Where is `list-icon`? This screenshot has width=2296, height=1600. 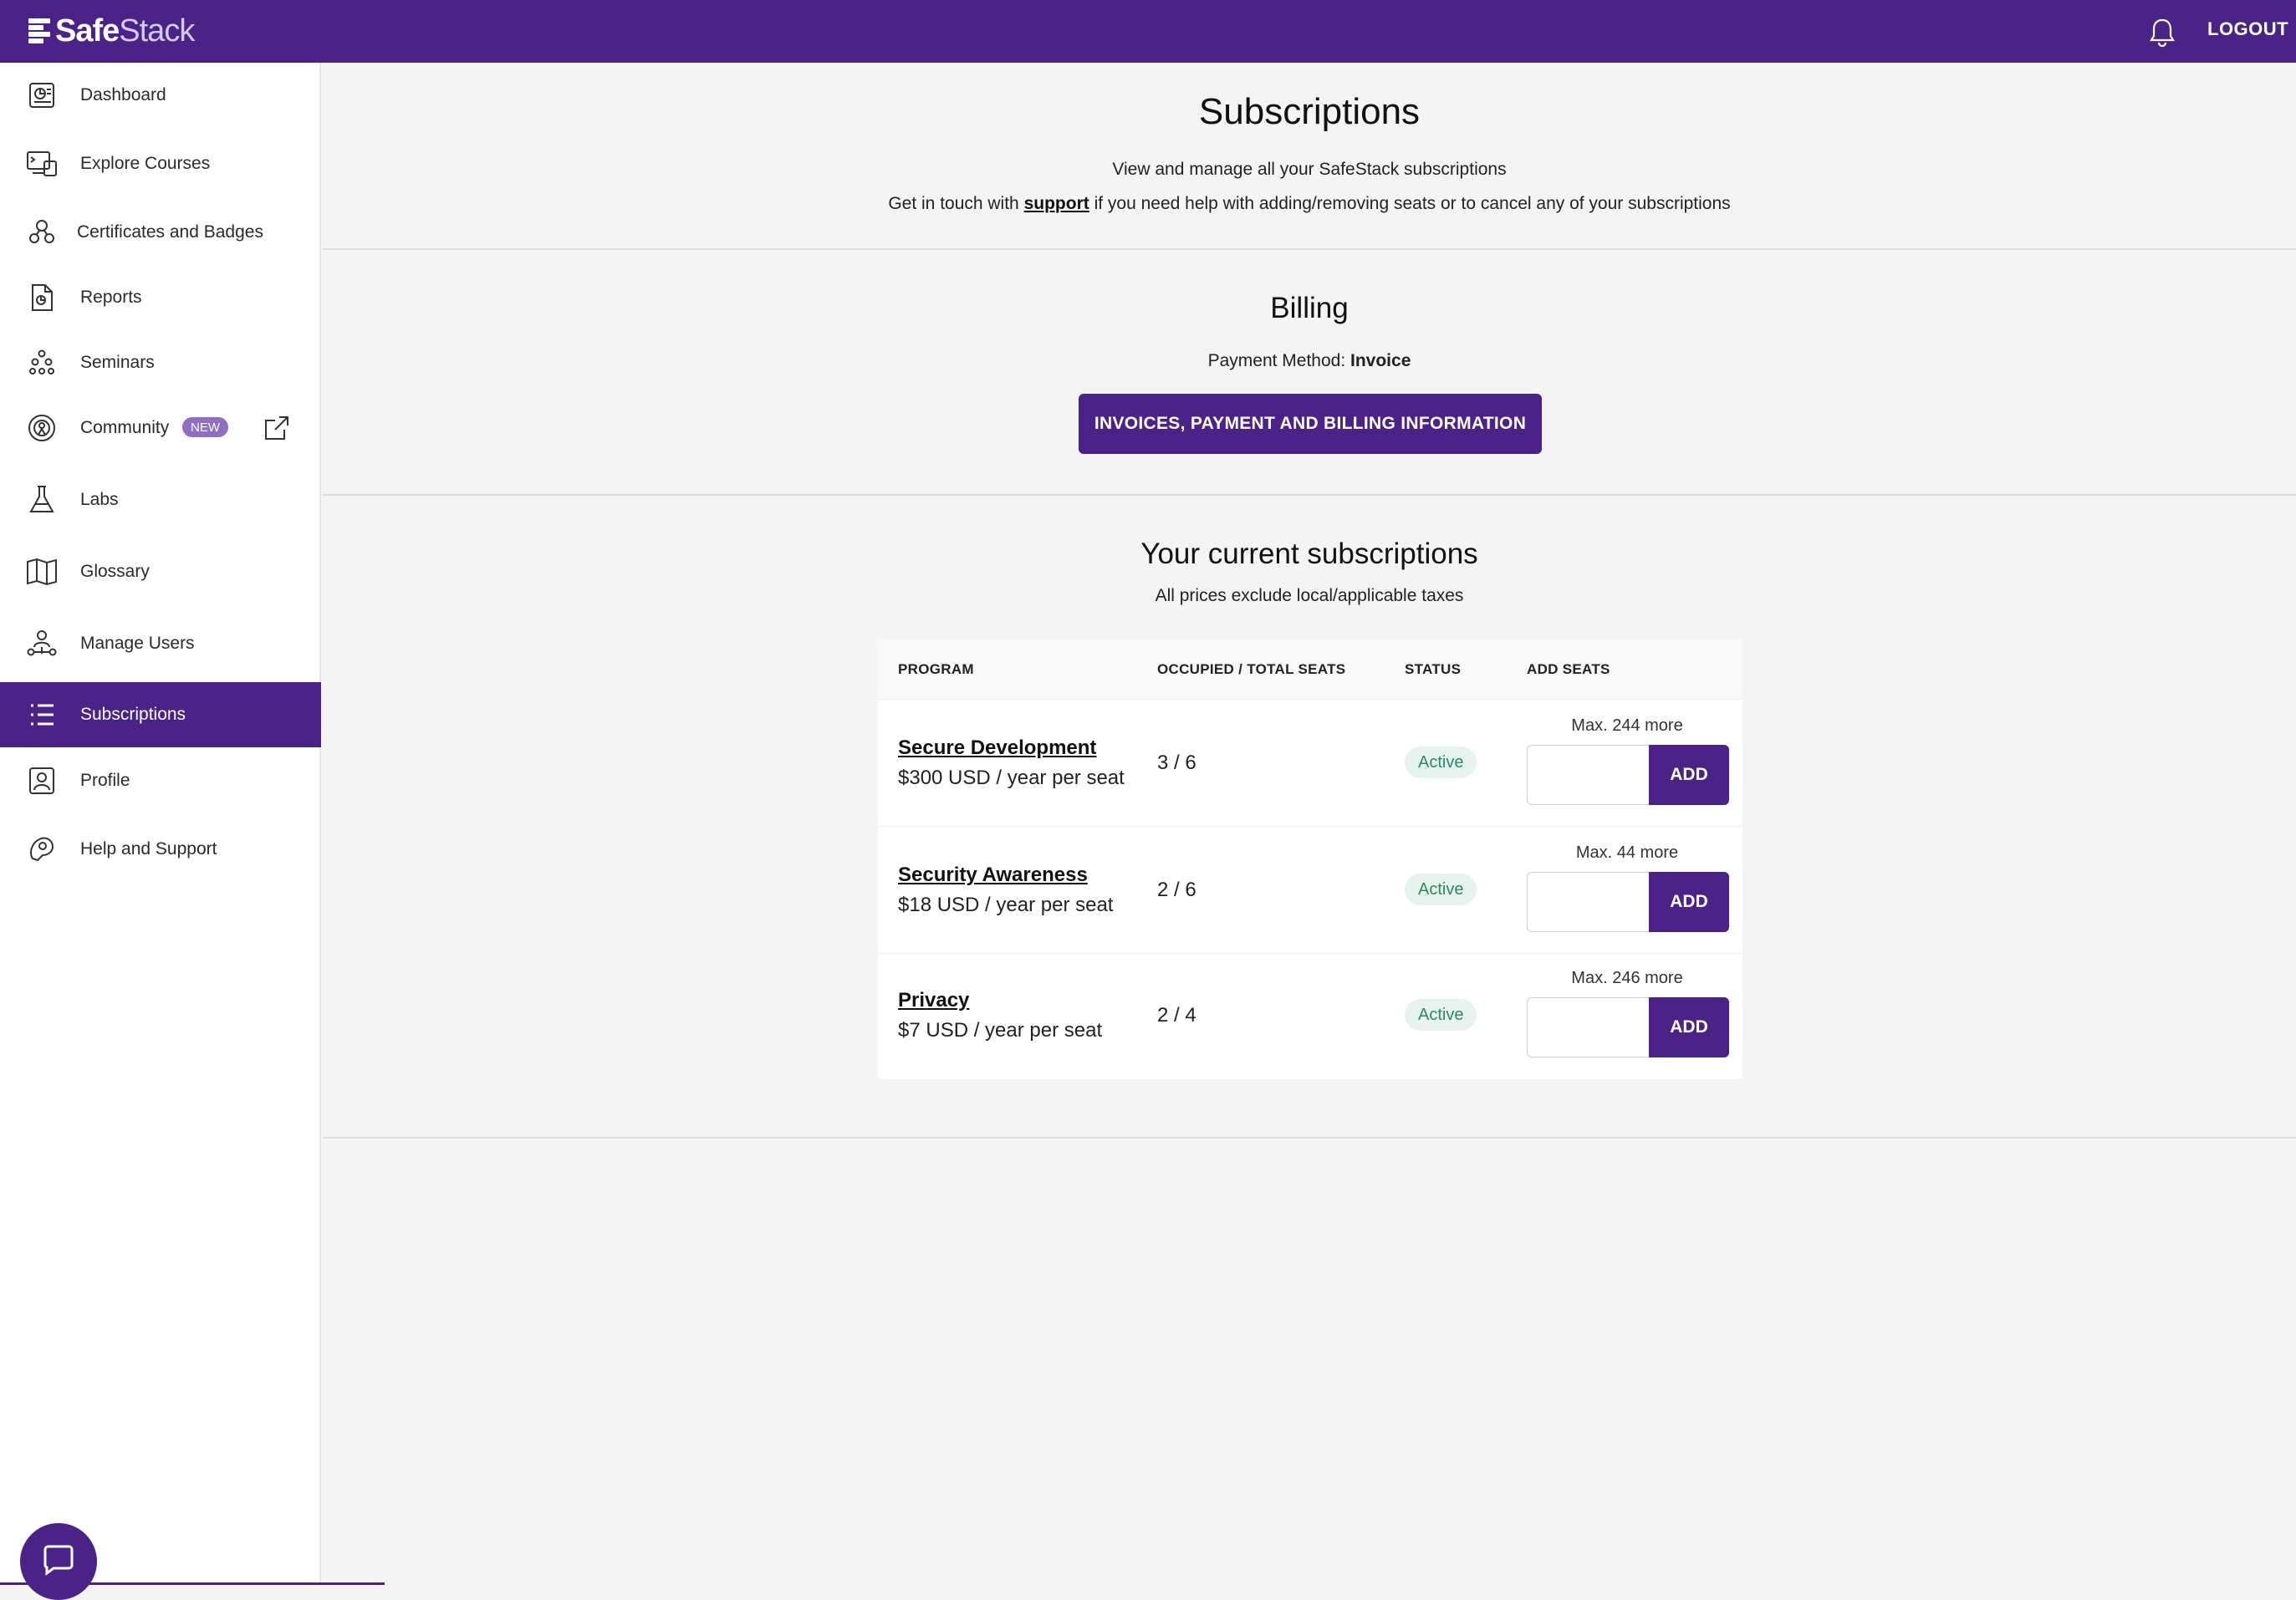 list-icon is located at coordinates (42, 714).